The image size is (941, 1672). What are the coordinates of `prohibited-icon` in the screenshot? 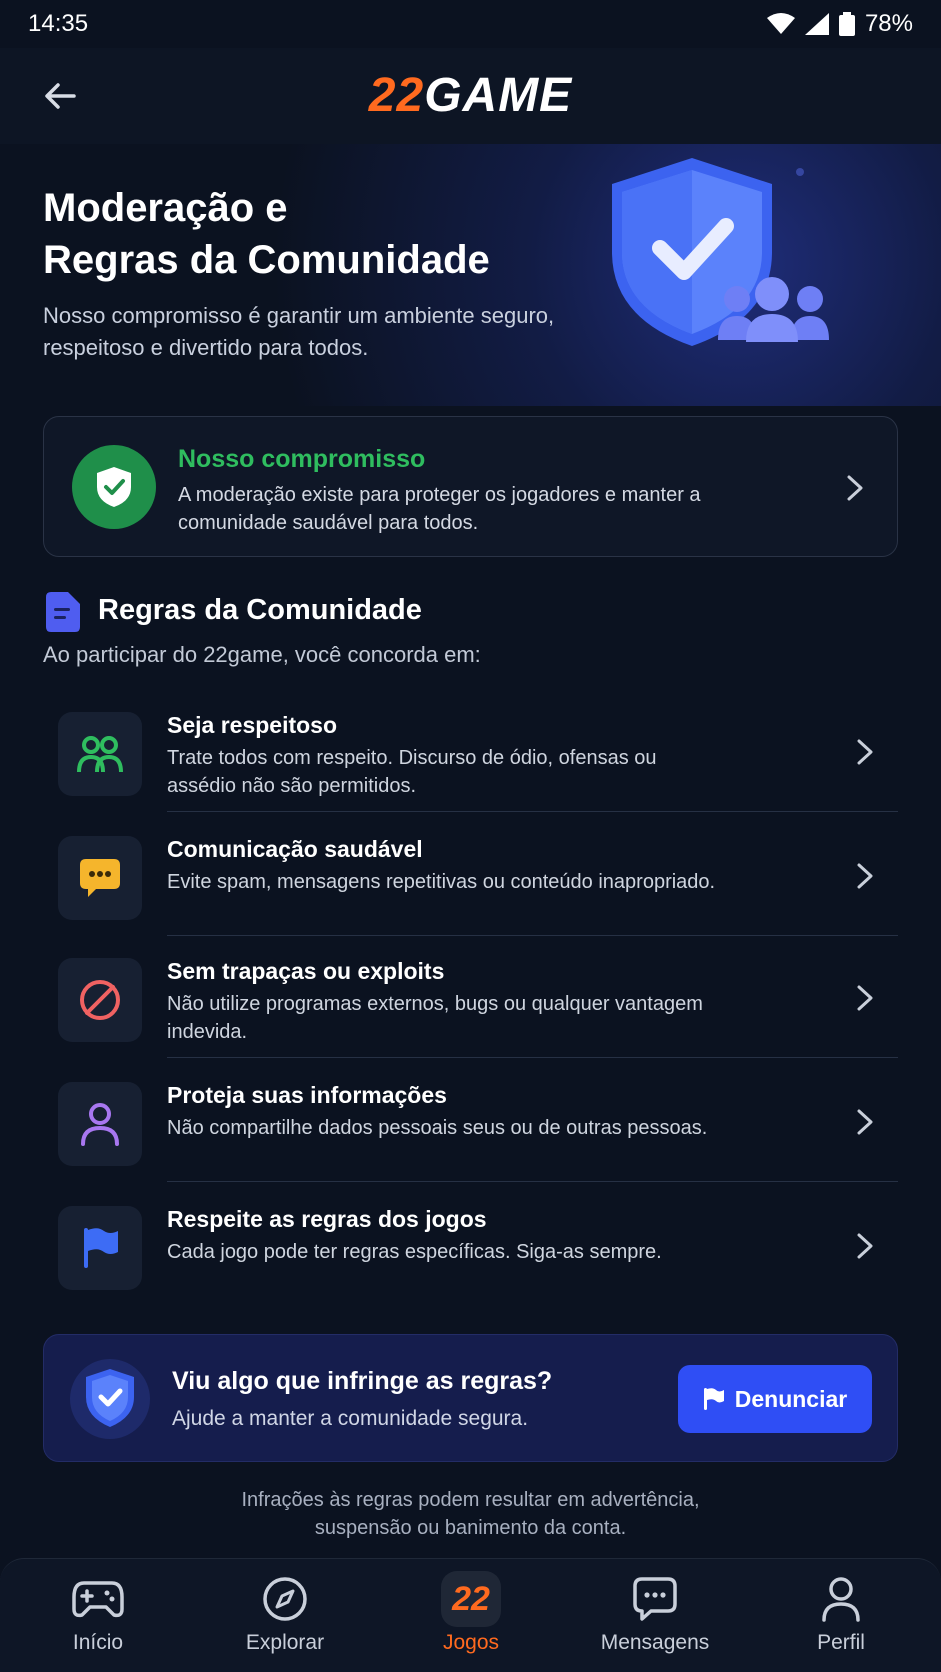 It's located at (100, 1000).